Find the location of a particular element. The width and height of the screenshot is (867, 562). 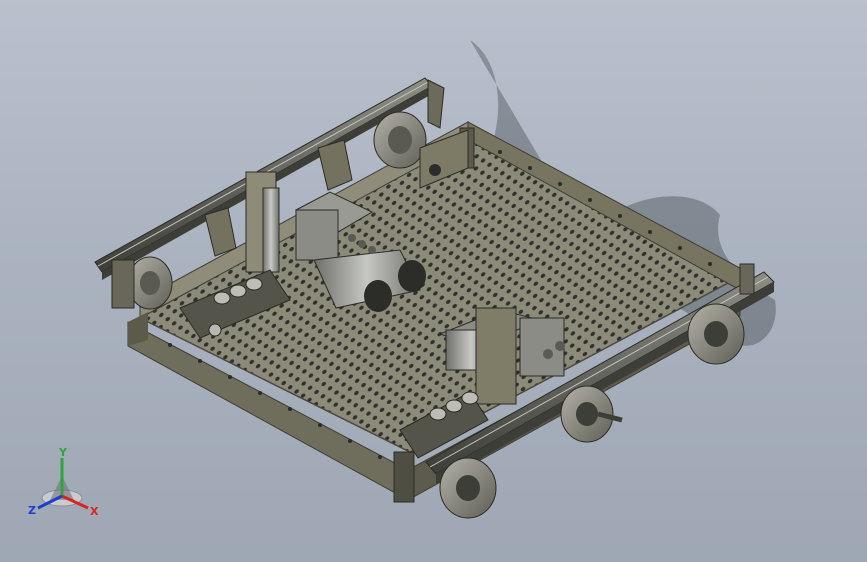

z-axis-label: Z is located at coordinates (32, 510).